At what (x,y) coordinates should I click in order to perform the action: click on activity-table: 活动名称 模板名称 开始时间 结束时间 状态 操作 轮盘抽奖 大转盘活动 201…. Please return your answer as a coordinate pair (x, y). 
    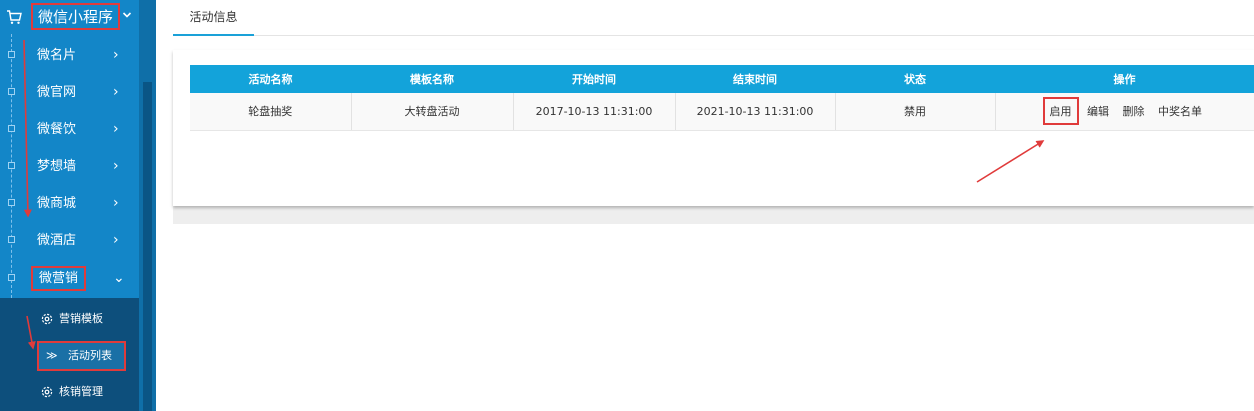
    Looking at the image, I should click on (722, 98).